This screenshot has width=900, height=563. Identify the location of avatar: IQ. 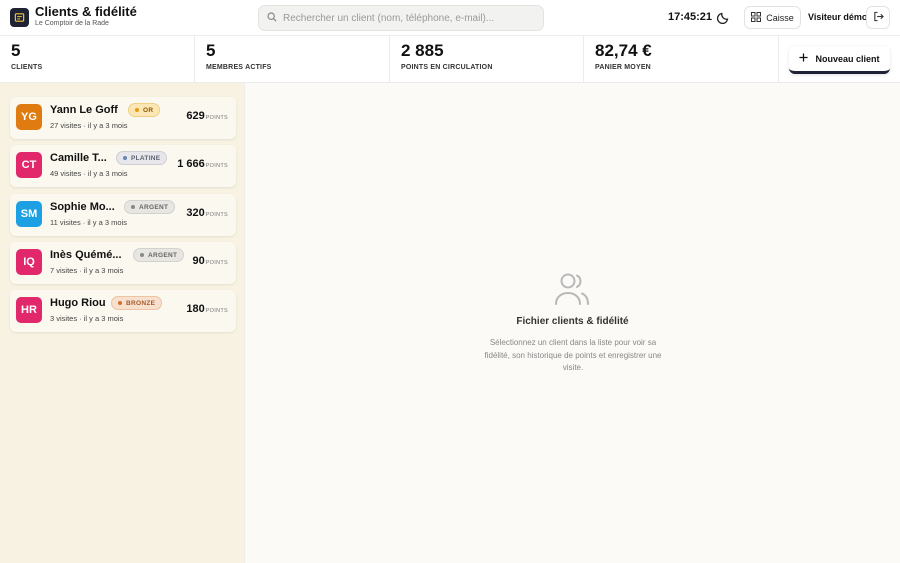
(29, 262).